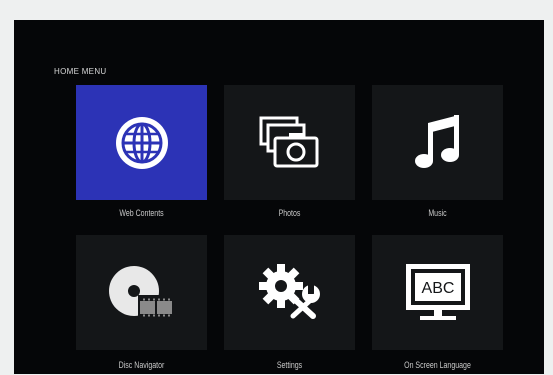  Describe the element at coordinates (437, 288) in the screenshot. I see `abc-text: ABC` at that location.